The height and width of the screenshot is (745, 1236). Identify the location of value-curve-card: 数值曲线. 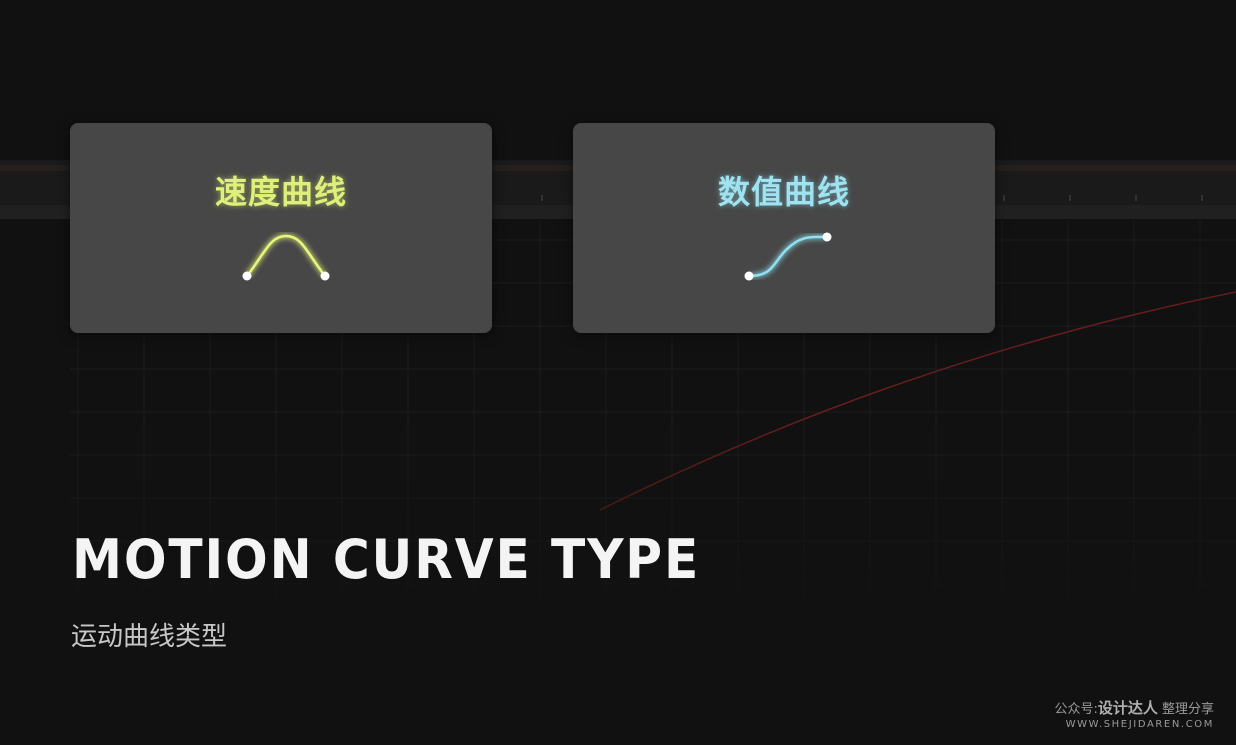
(784, 228).